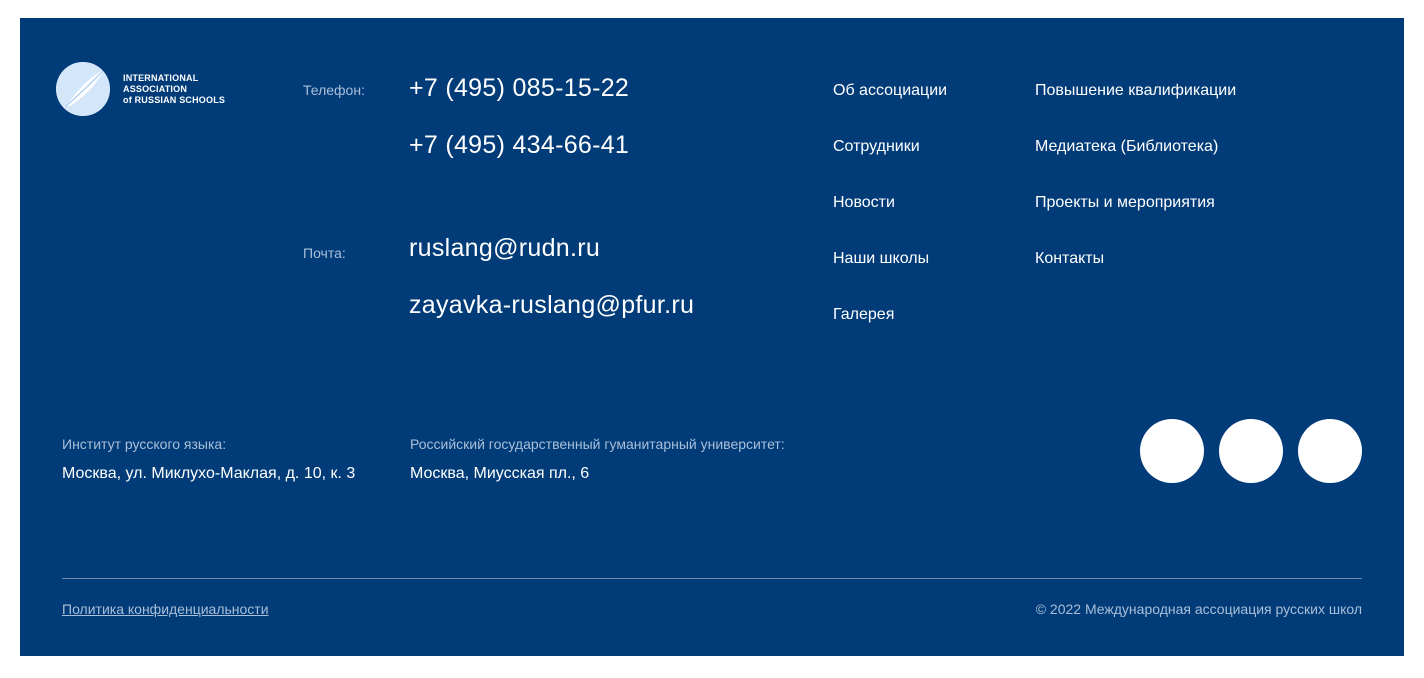 The width and height of the screenshot is (1424, 678). Describe the element at coordinates (551, 305) in the screenshot. I see `email-link-2: zayavka-ruslang@pfur.ru` at that location.